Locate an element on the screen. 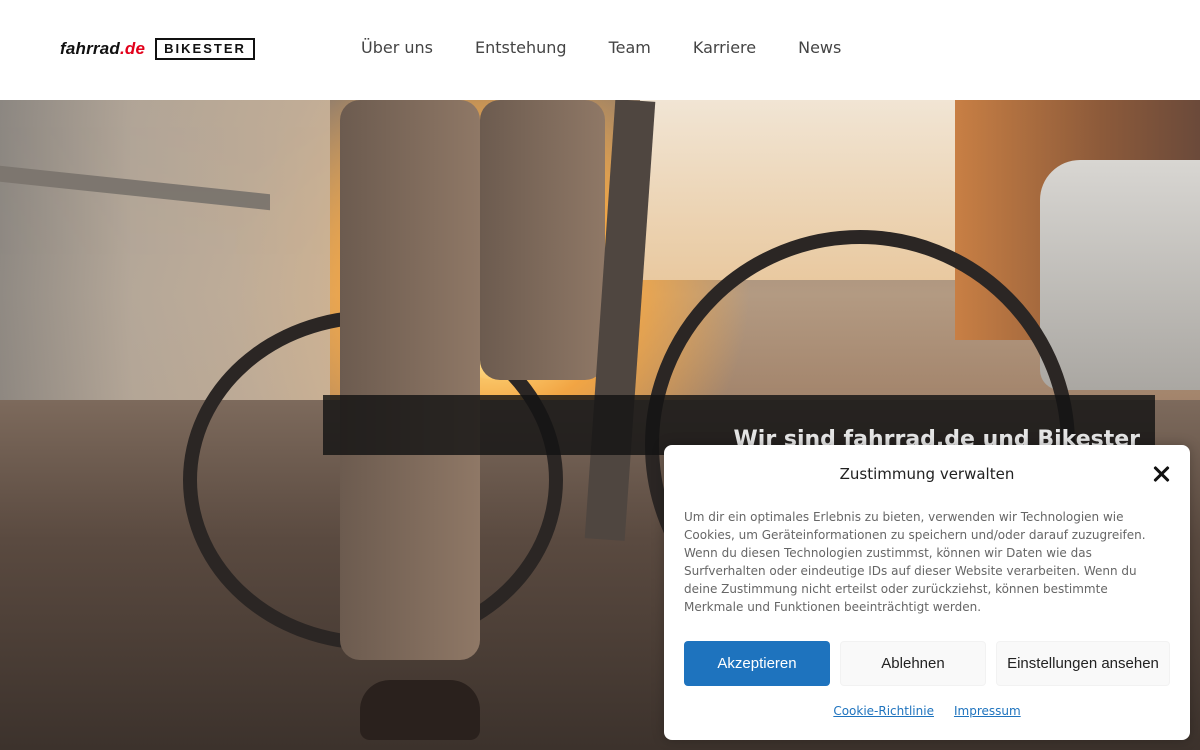 The height and width of the screenshot is (750, 1200). site-logo: fahrrad.de BIKESTER is located at coordinates (157, 49).